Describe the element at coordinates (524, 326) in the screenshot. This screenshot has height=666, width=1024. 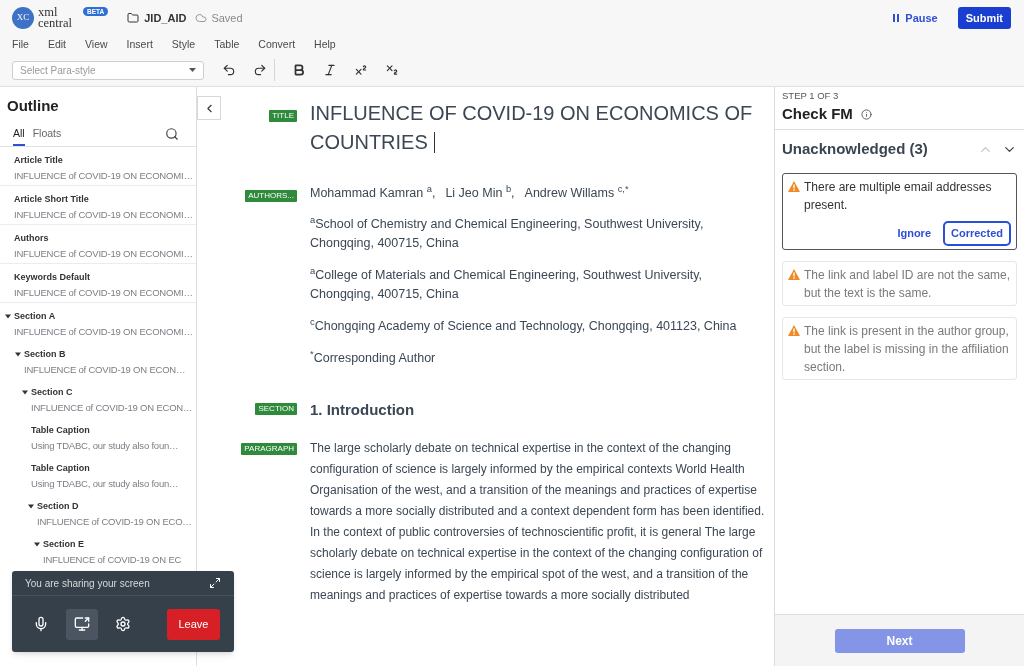
I see `affiliation-text: $^{c}$Chongqing Academy of Science and Technology, Chongqing, 401123, China` at that location.